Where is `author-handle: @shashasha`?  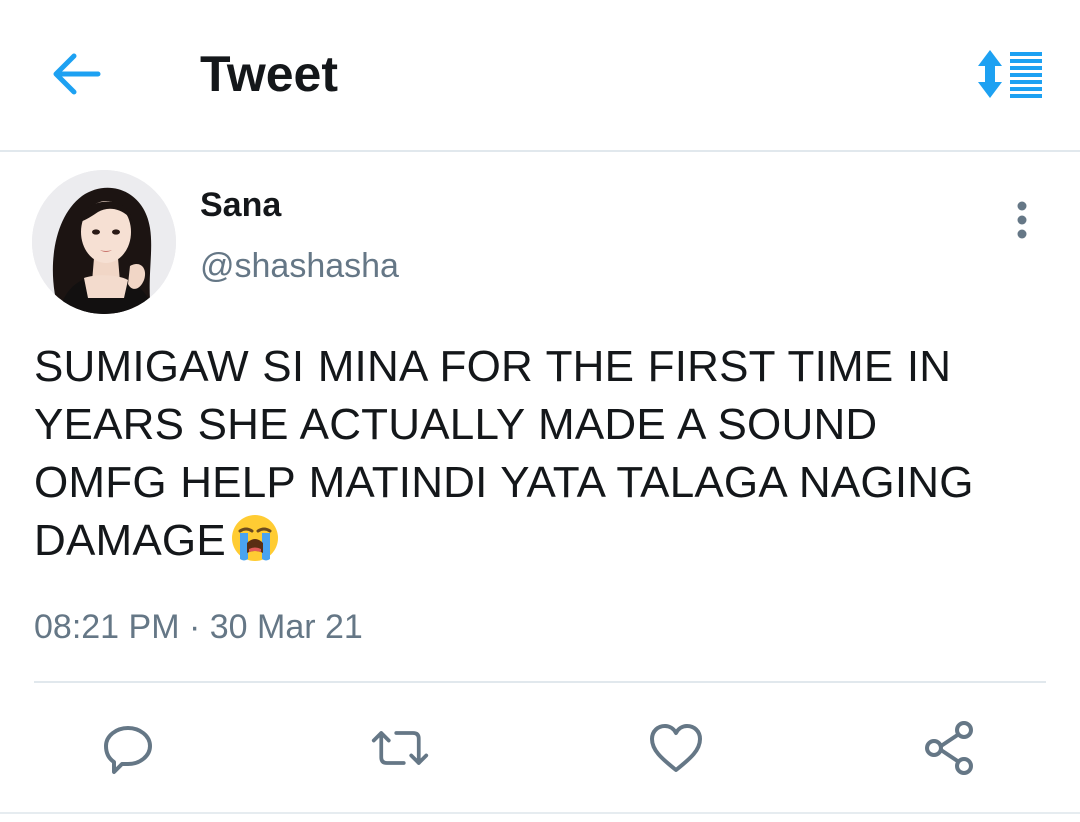 author-handle: @shashasha is located at coordinates (299, 266).